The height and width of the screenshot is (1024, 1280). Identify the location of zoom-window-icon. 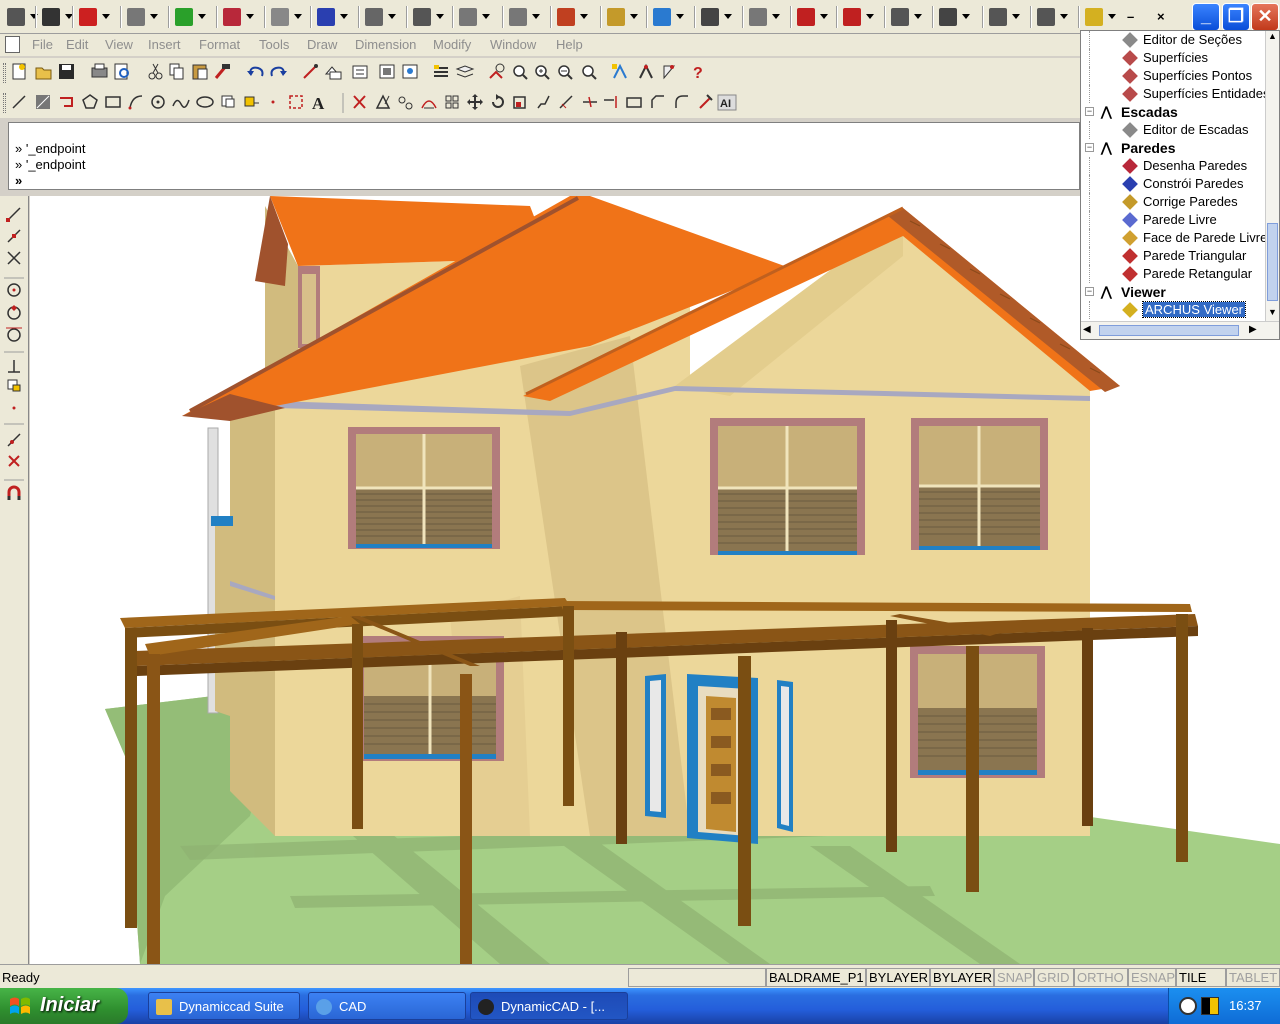
(520, 72).